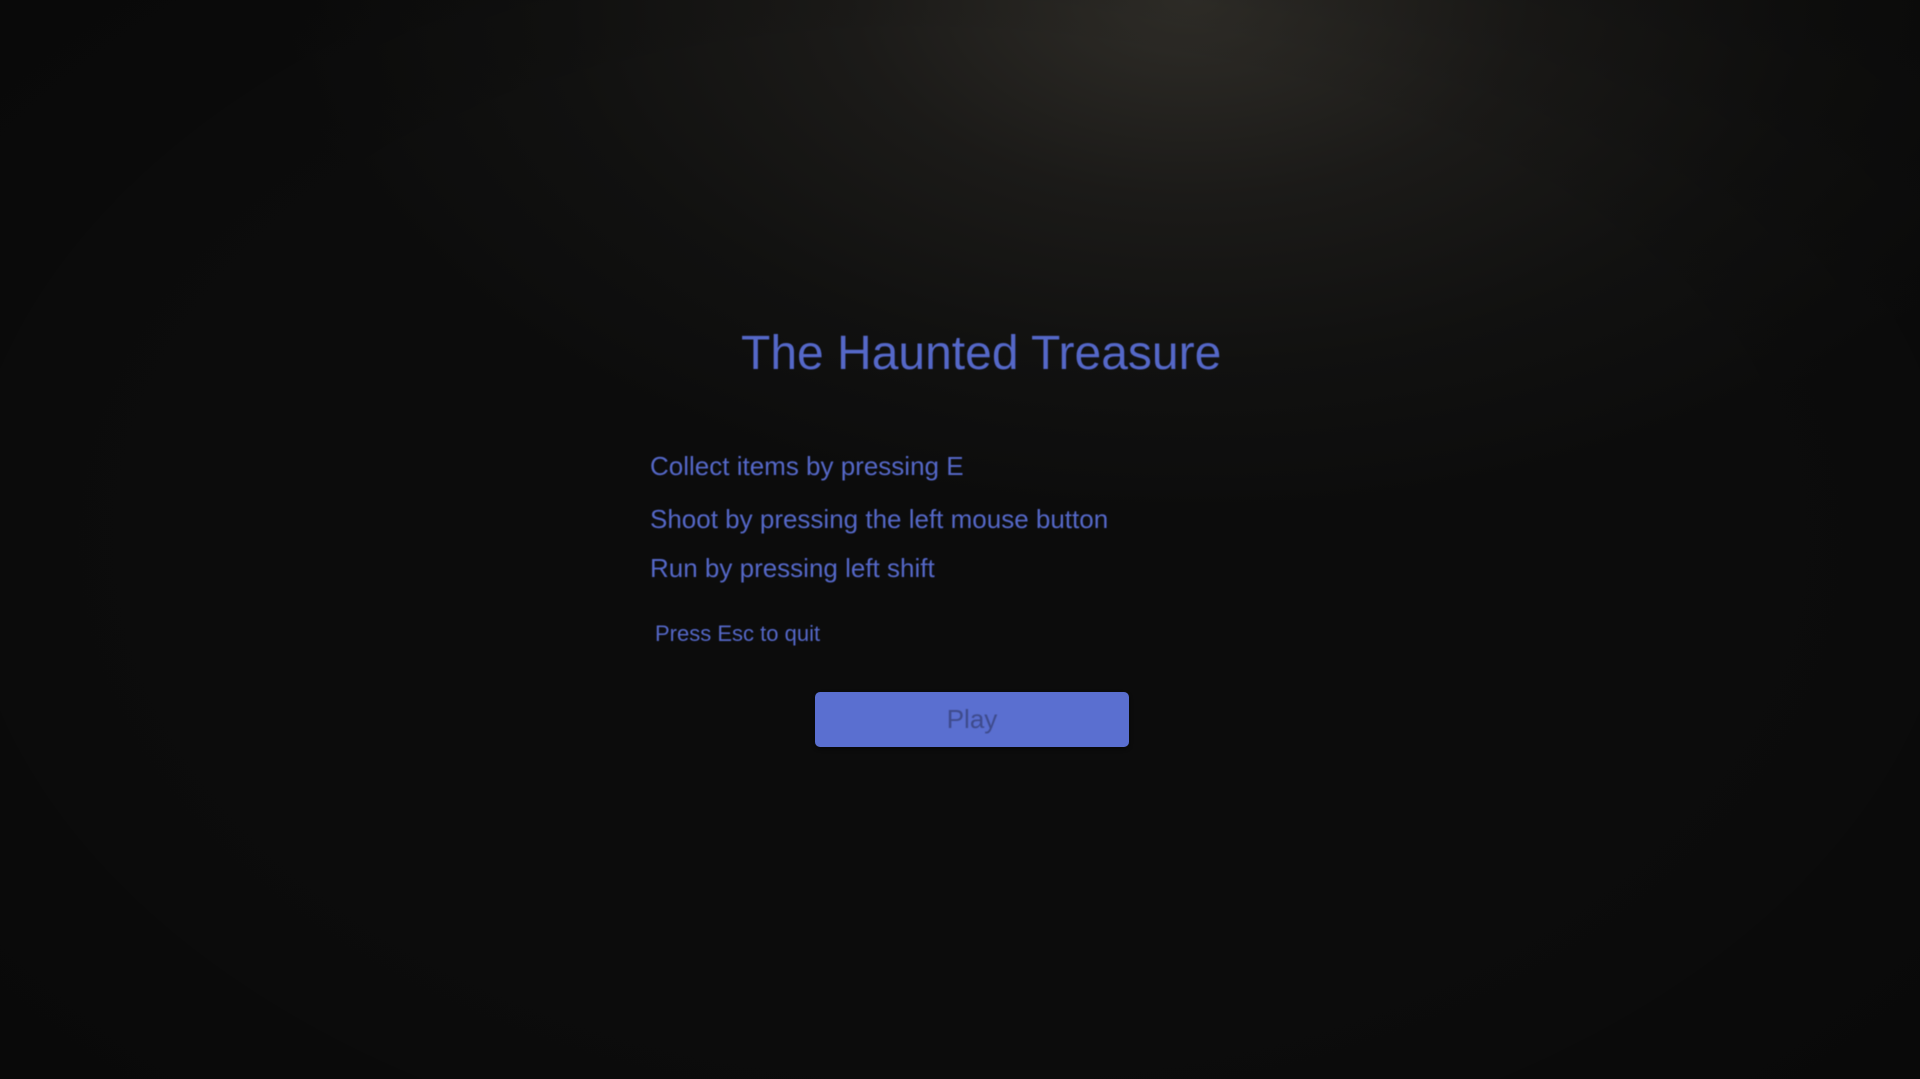 The image size is (1920, 1079). I want to click on instruction-shoot: Shoot by pressing the left mouse button, so click(879, 519).